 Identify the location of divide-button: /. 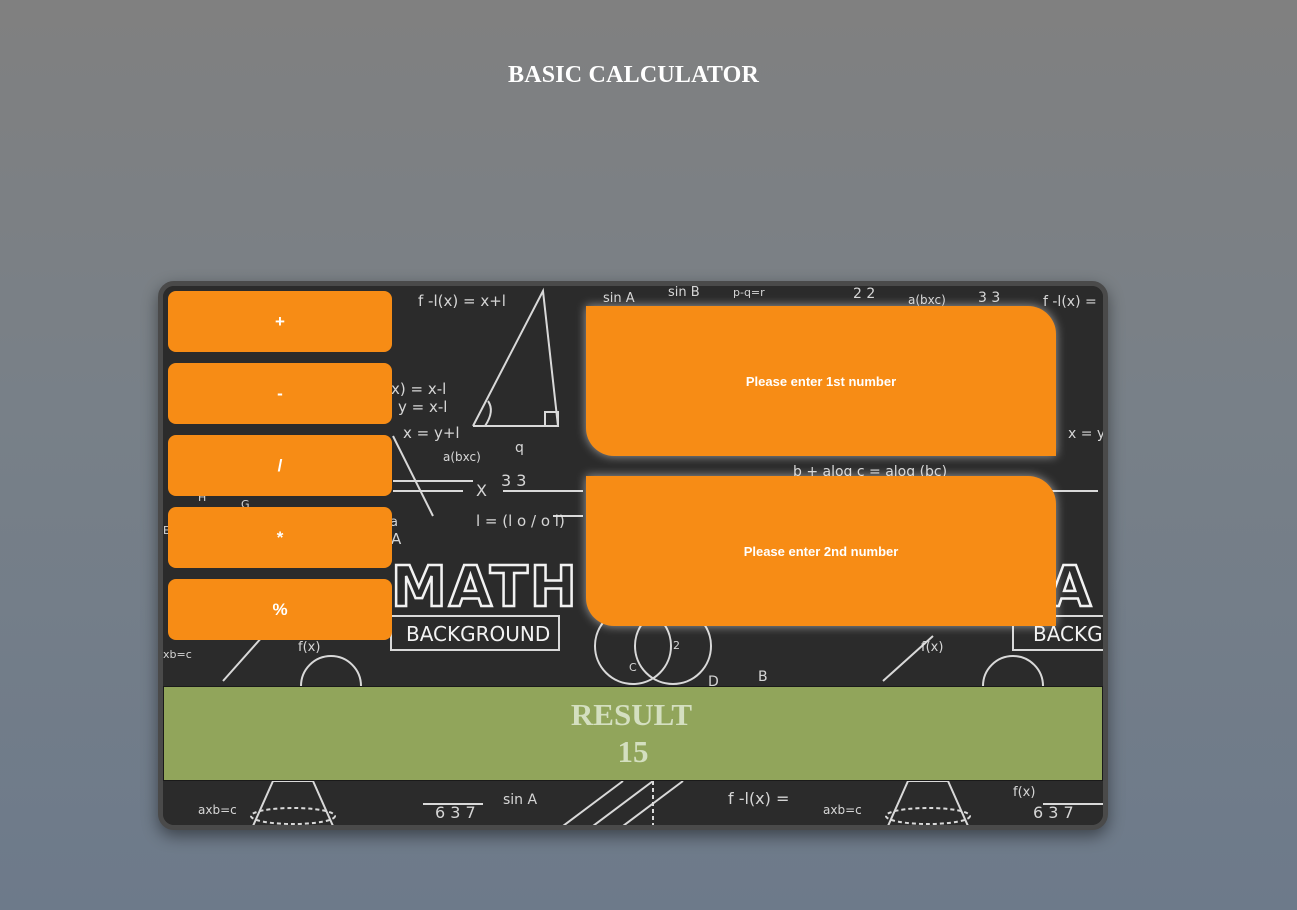
(280, 465).